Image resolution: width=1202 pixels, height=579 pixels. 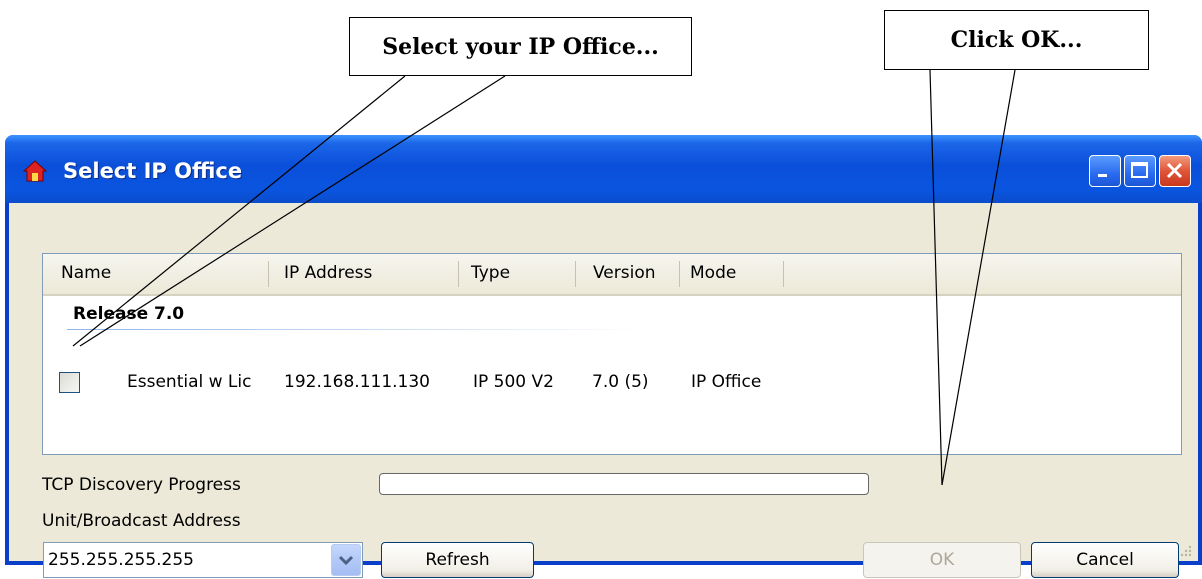 I want to click on cell-name: Essential w Lic, so click(x=189, y=382).